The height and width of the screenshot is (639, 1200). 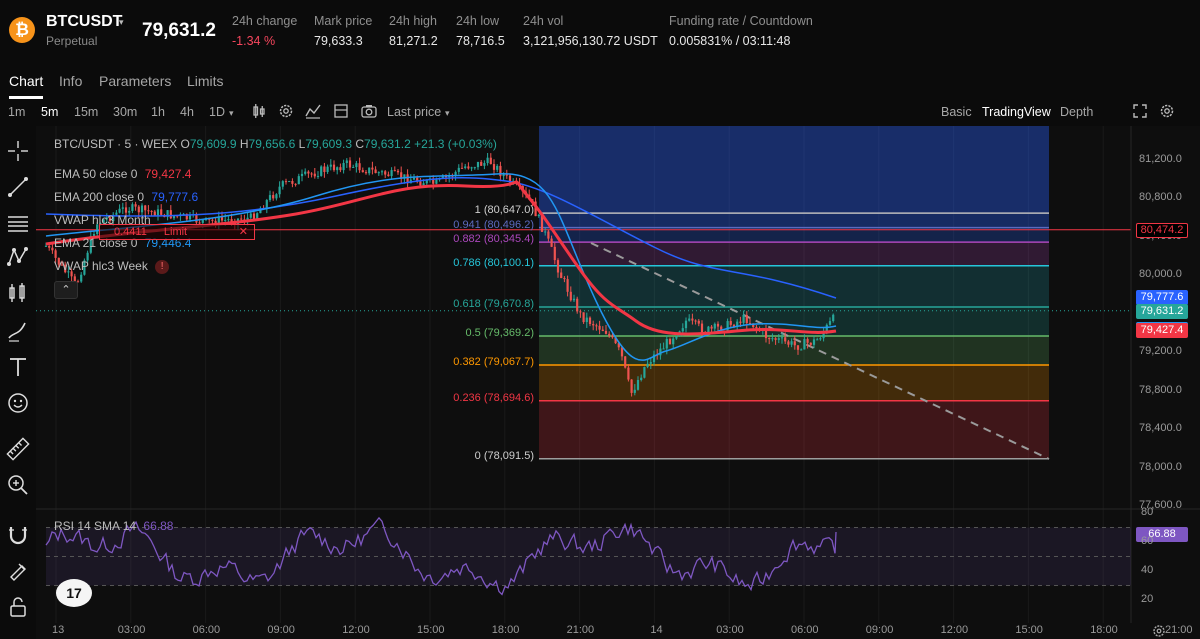 I want to click on price-source-selector: Last price, so click(x=414, y=112).